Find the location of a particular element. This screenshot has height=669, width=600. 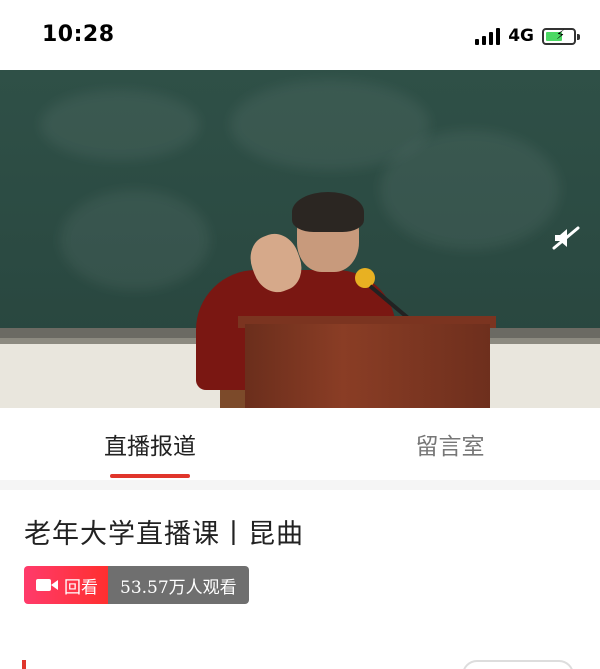

battery-icon: ⚡ is located at coordinates (561, 36).